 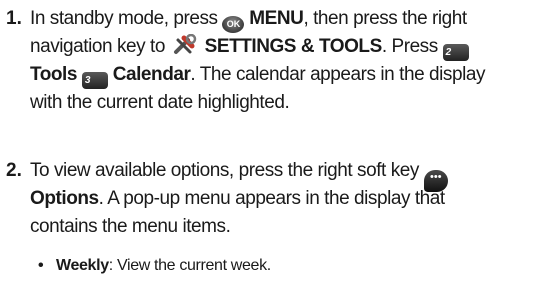 I want to click on step-number: 2., so click(x=14, y=170).